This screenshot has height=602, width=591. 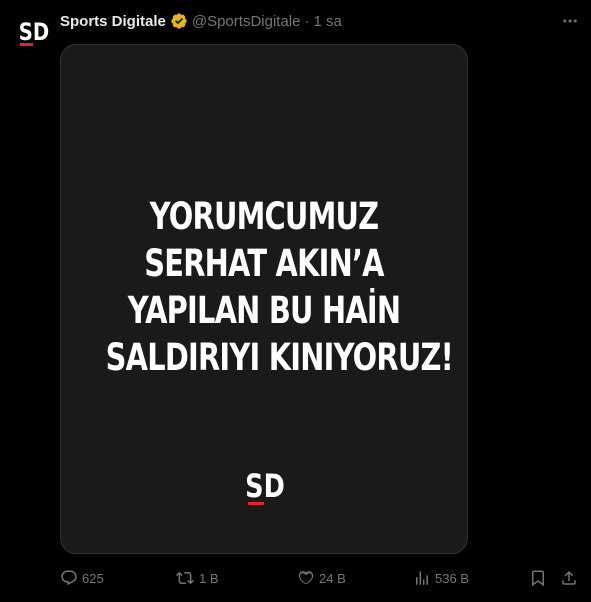 I want to click on views-button: 536 B, so click(x=441, y=578).